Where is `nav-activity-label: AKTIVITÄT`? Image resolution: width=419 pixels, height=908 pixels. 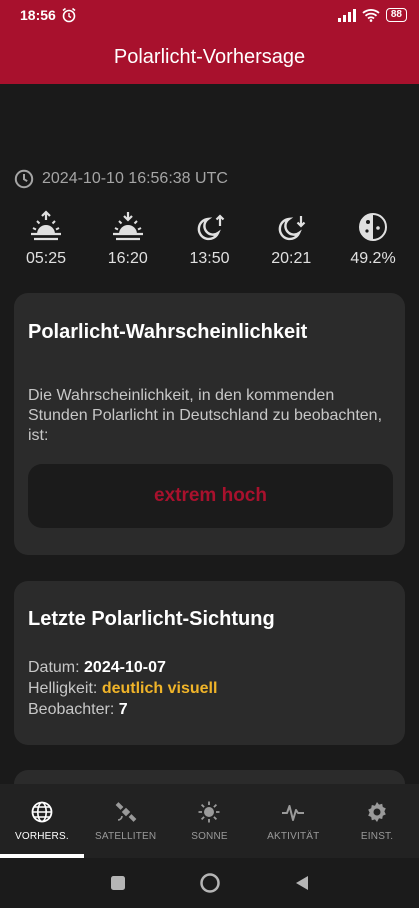 nav-activity-label: AKTIVITÄT is located at coordinates (293, 836).